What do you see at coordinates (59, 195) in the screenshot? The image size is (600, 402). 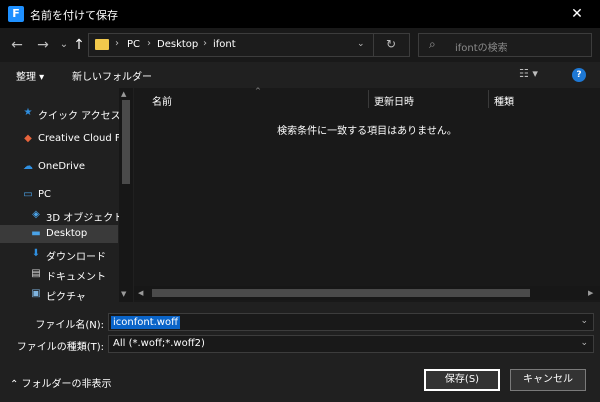 I see `sidebar-item-pc: ▭ PC` at bounding box center [59, 195].